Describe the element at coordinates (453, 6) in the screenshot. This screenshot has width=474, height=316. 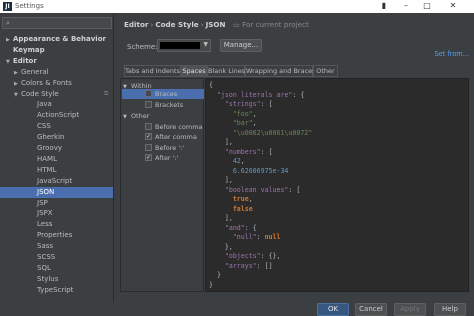
I see `close-icon: ✕` at that location.